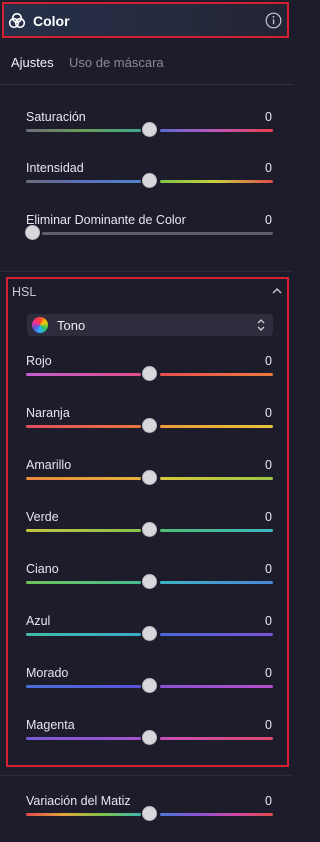  I want to click on slider-label: Naranja, so click(48, 413).